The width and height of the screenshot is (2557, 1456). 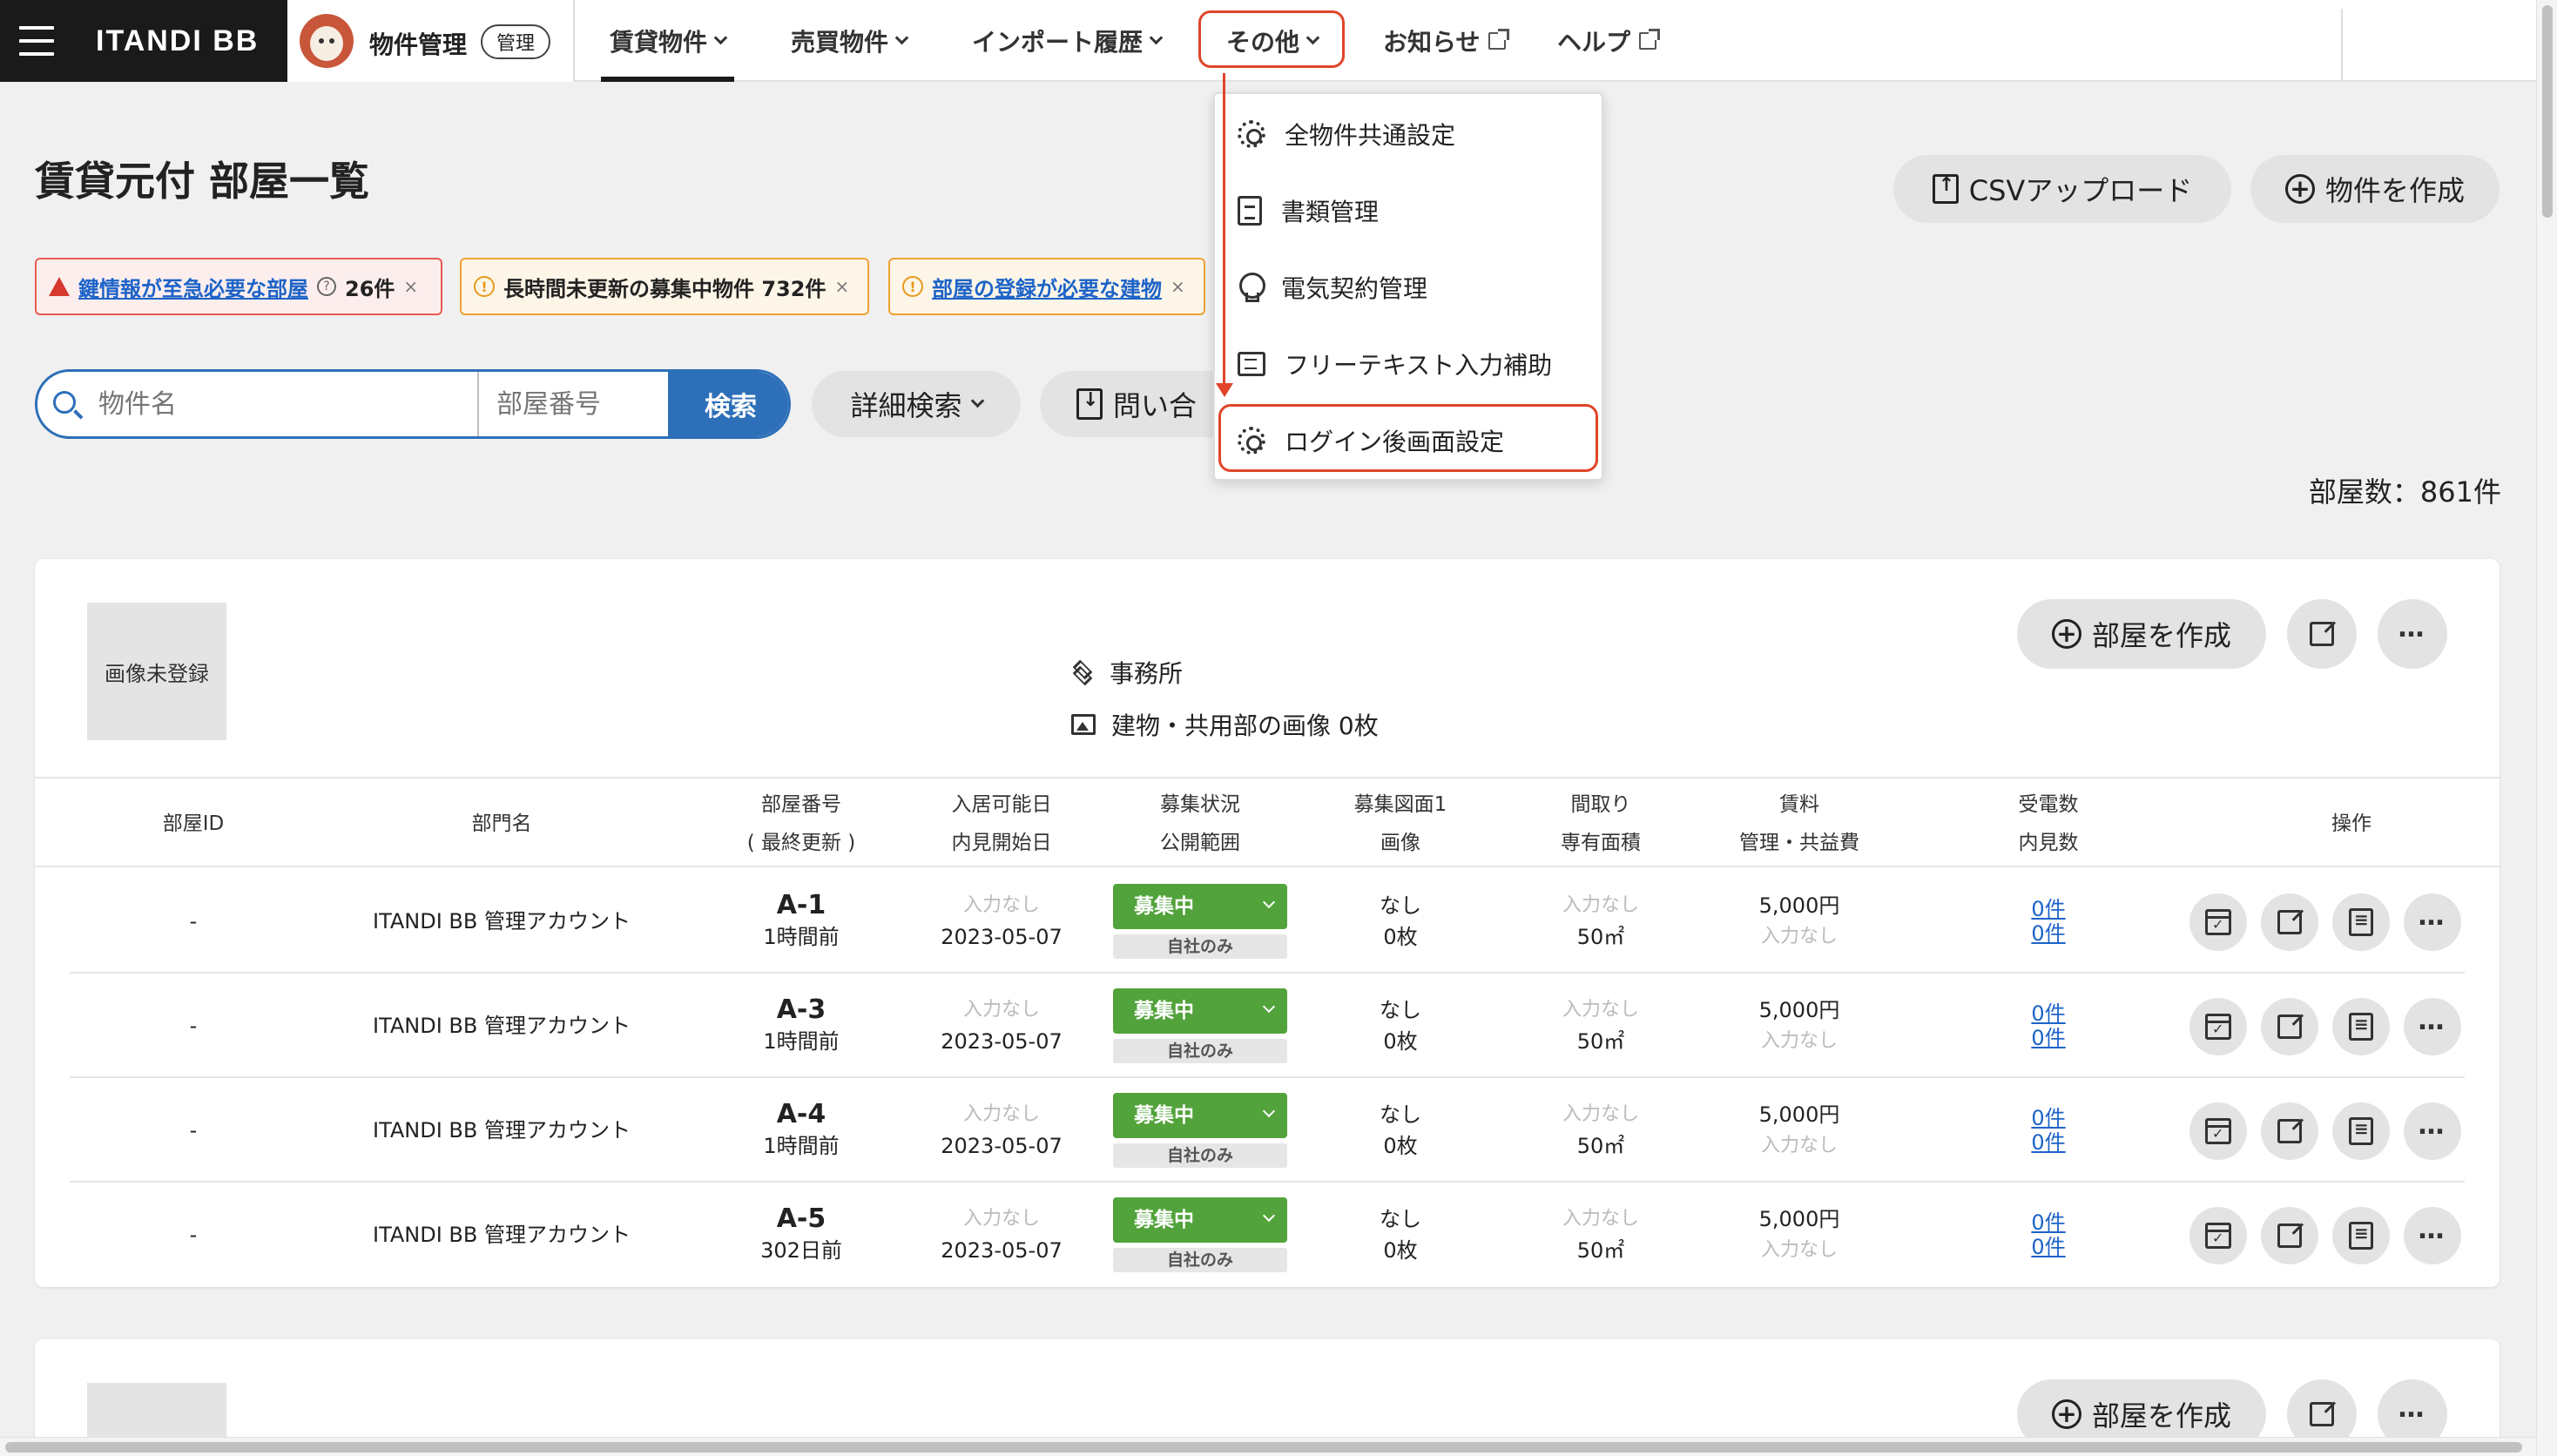 What do you see at coordinates (573, 404) in the screenshot?
I see `room-number-input` at bounding box center [573, 404].